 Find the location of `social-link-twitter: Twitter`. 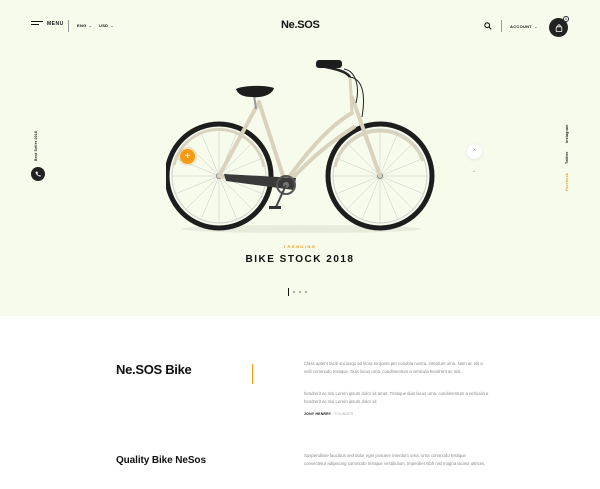

social-link-twitter: Twitter is located at coordinates (567, 157).